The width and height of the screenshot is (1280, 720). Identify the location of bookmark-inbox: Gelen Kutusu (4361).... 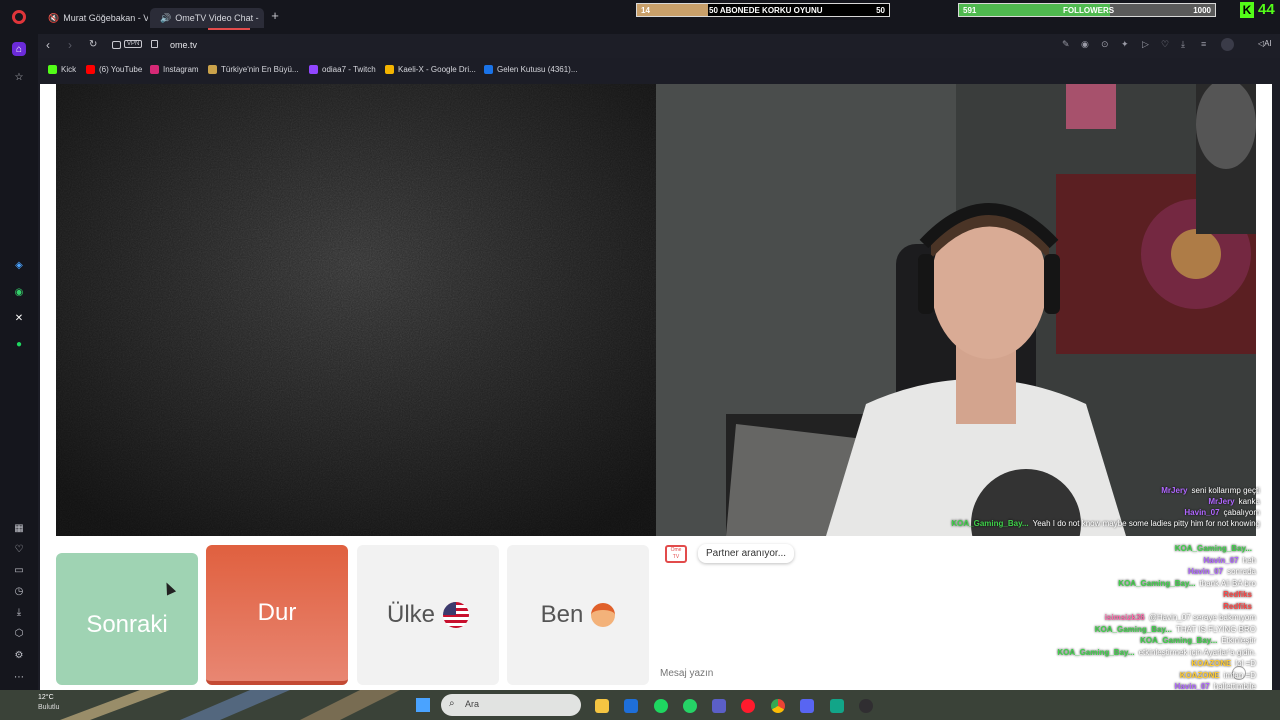
(531, 69).